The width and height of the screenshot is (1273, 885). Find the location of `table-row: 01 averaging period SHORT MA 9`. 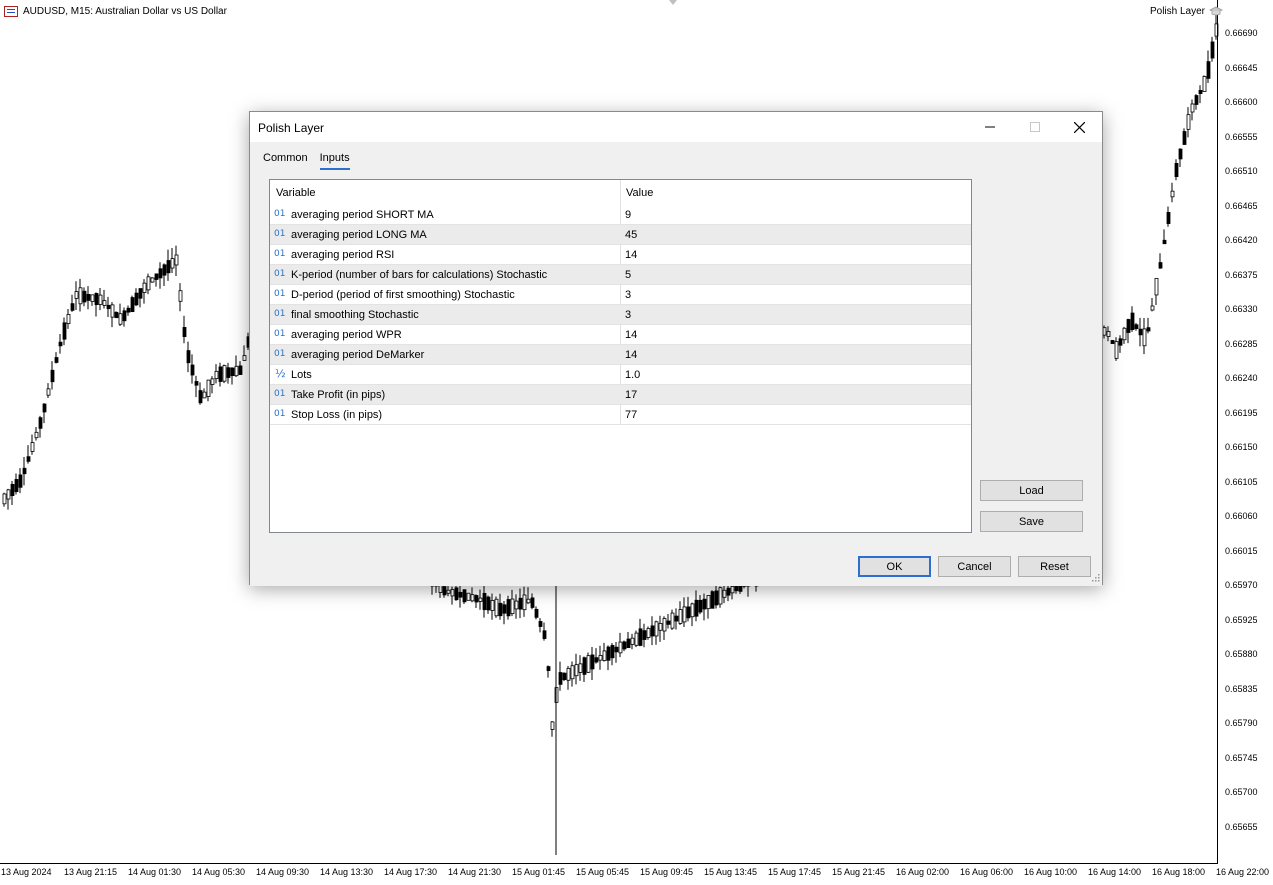

table-row: 01 averaging period SHORT MA 9 is located at coordinates (620, 215).